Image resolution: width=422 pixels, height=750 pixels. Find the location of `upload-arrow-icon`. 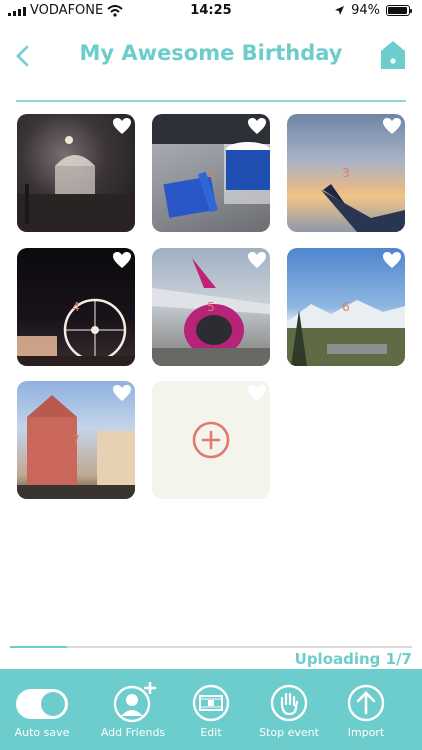

upload-arrow-icon is located at coordinates (366, 703).